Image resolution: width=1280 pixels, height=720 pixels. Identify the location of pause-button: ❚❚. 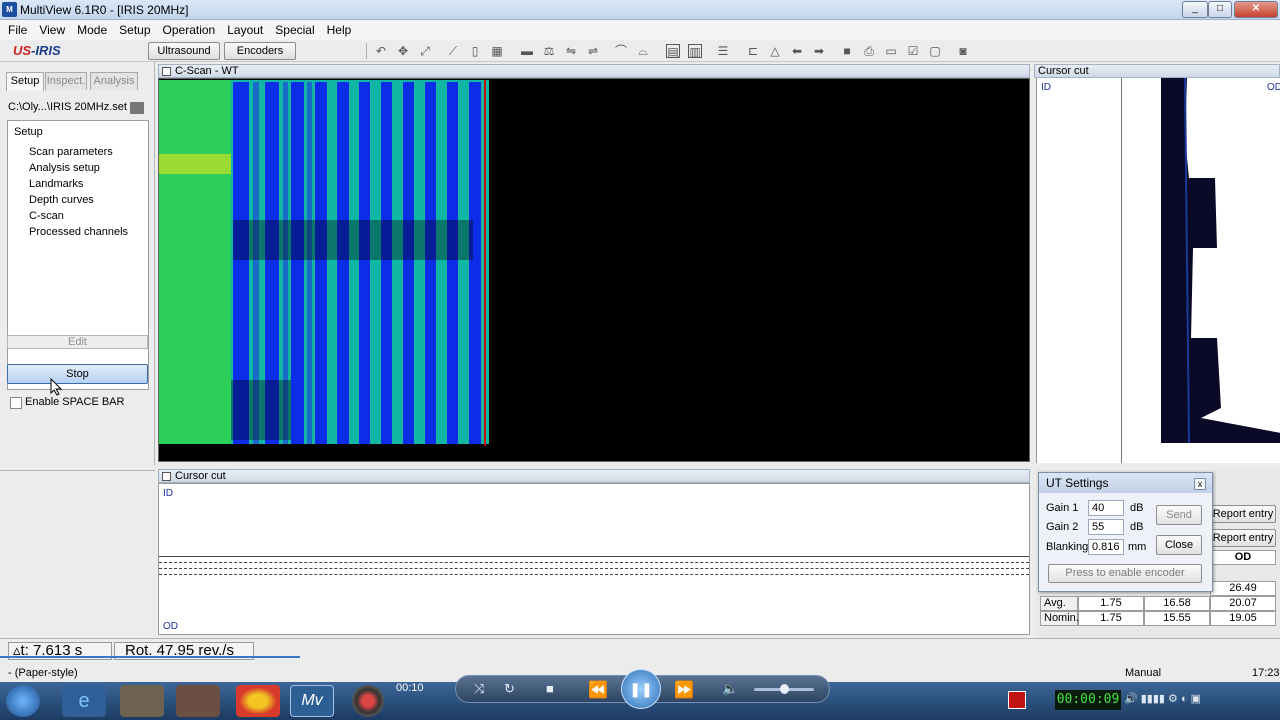
(641, 689).